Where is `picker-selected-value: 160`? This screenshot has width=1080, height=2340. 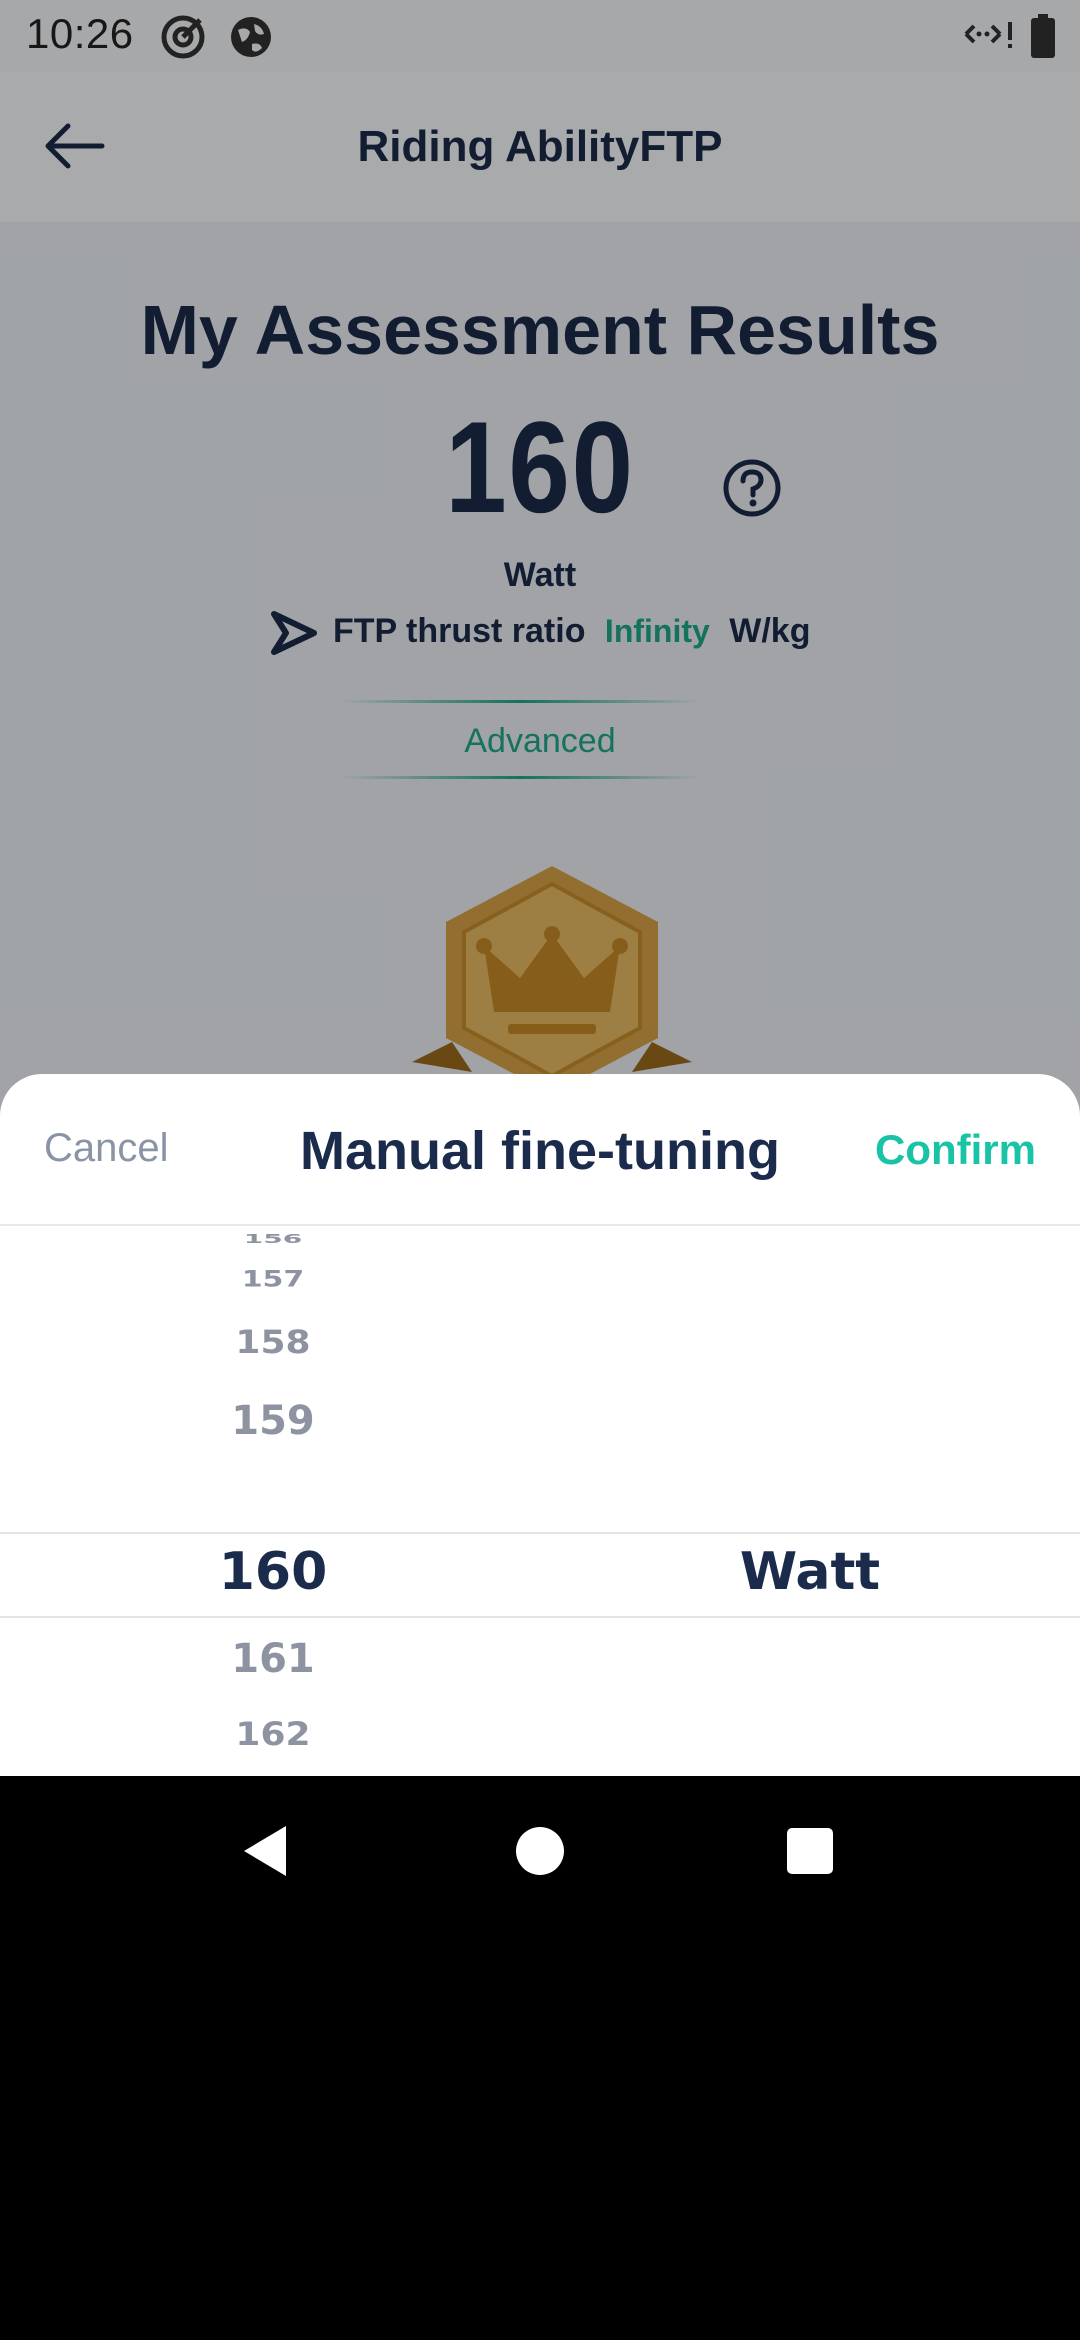 picker-selected-value: 160 is located at coordinates (273, 1572).